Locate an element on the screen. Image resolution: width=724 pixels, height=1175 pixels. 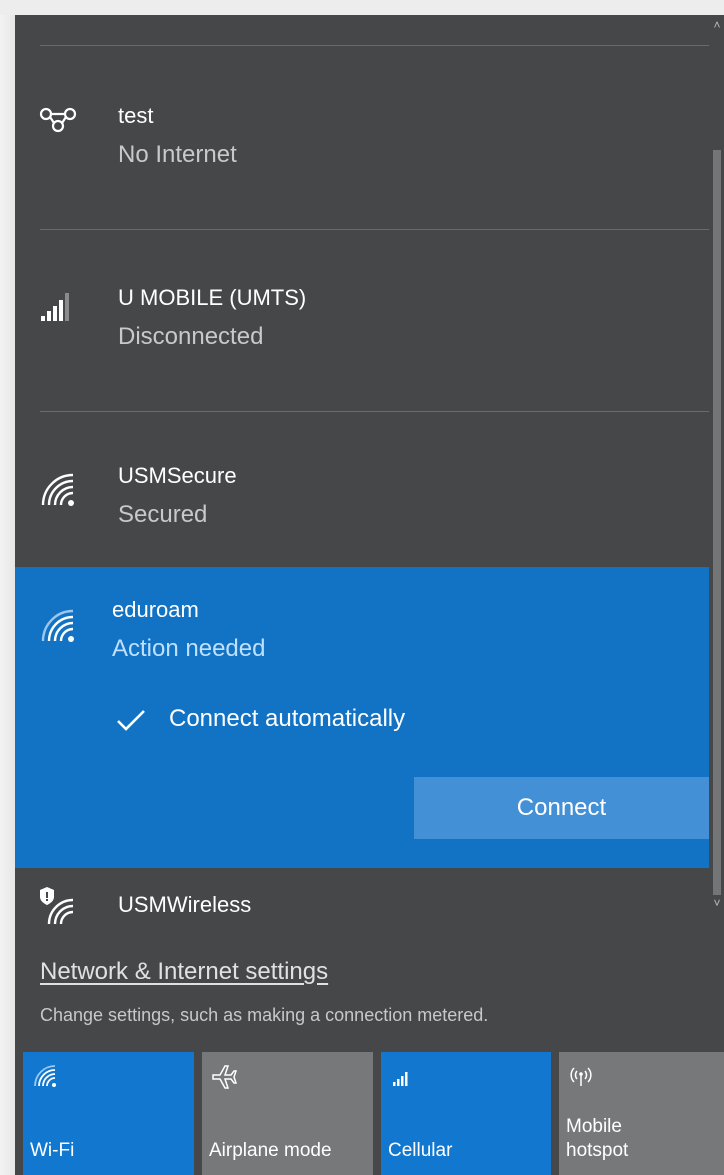
quick-action-cellular: Cellular is located at coordinates (466, 1113).